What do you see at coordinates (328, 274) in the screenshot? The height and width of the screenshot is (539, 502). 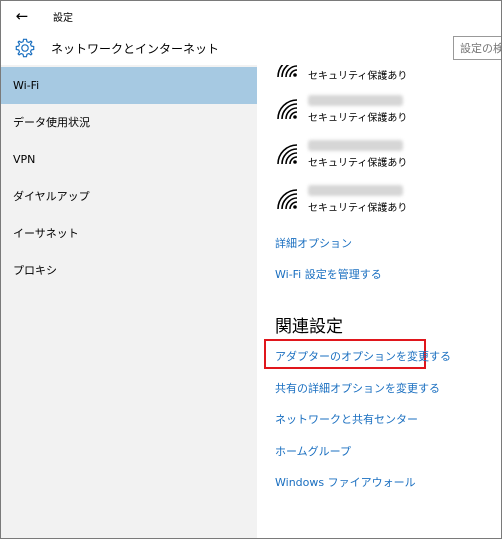 I see `manage-wifi-settings-link: Wi-Fi 設定を管理する` at bounding box center [328, 274].